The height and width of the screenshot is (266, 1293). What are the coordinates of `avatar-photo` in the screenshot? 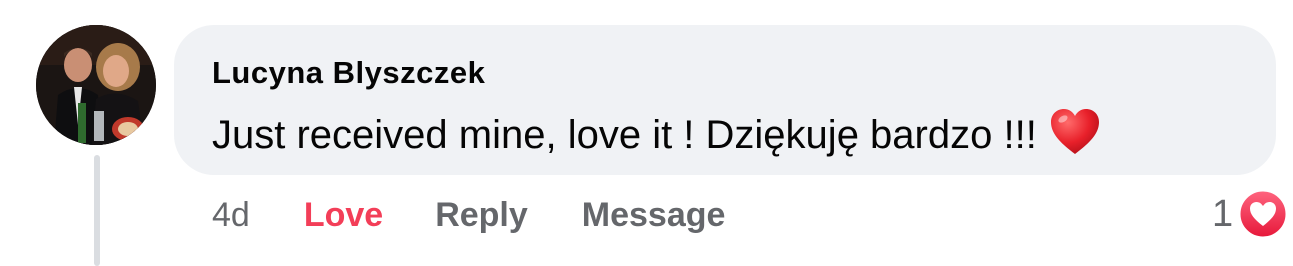 It's located at (96, 85).